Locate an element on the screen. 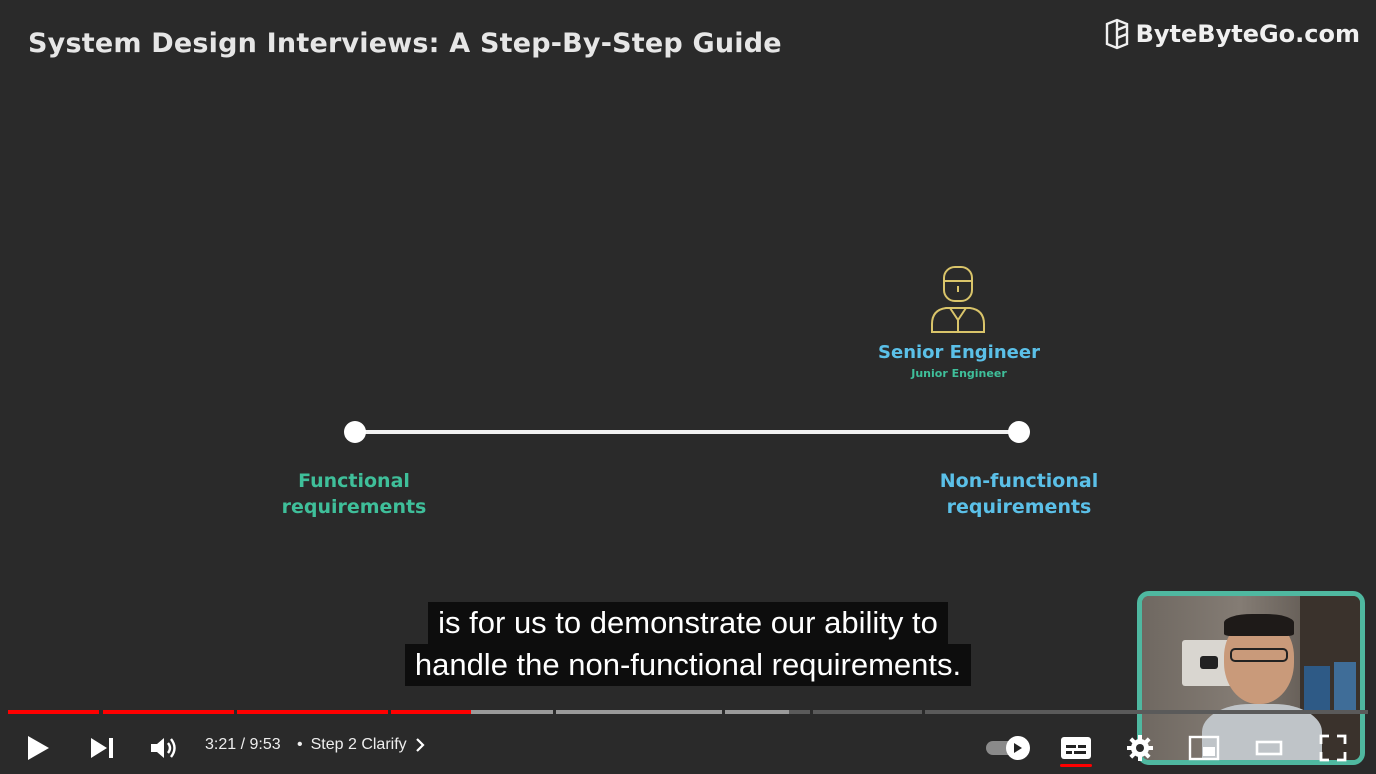  chapter-button: • Step 2 Clarify is located at coordinates (361, 745).